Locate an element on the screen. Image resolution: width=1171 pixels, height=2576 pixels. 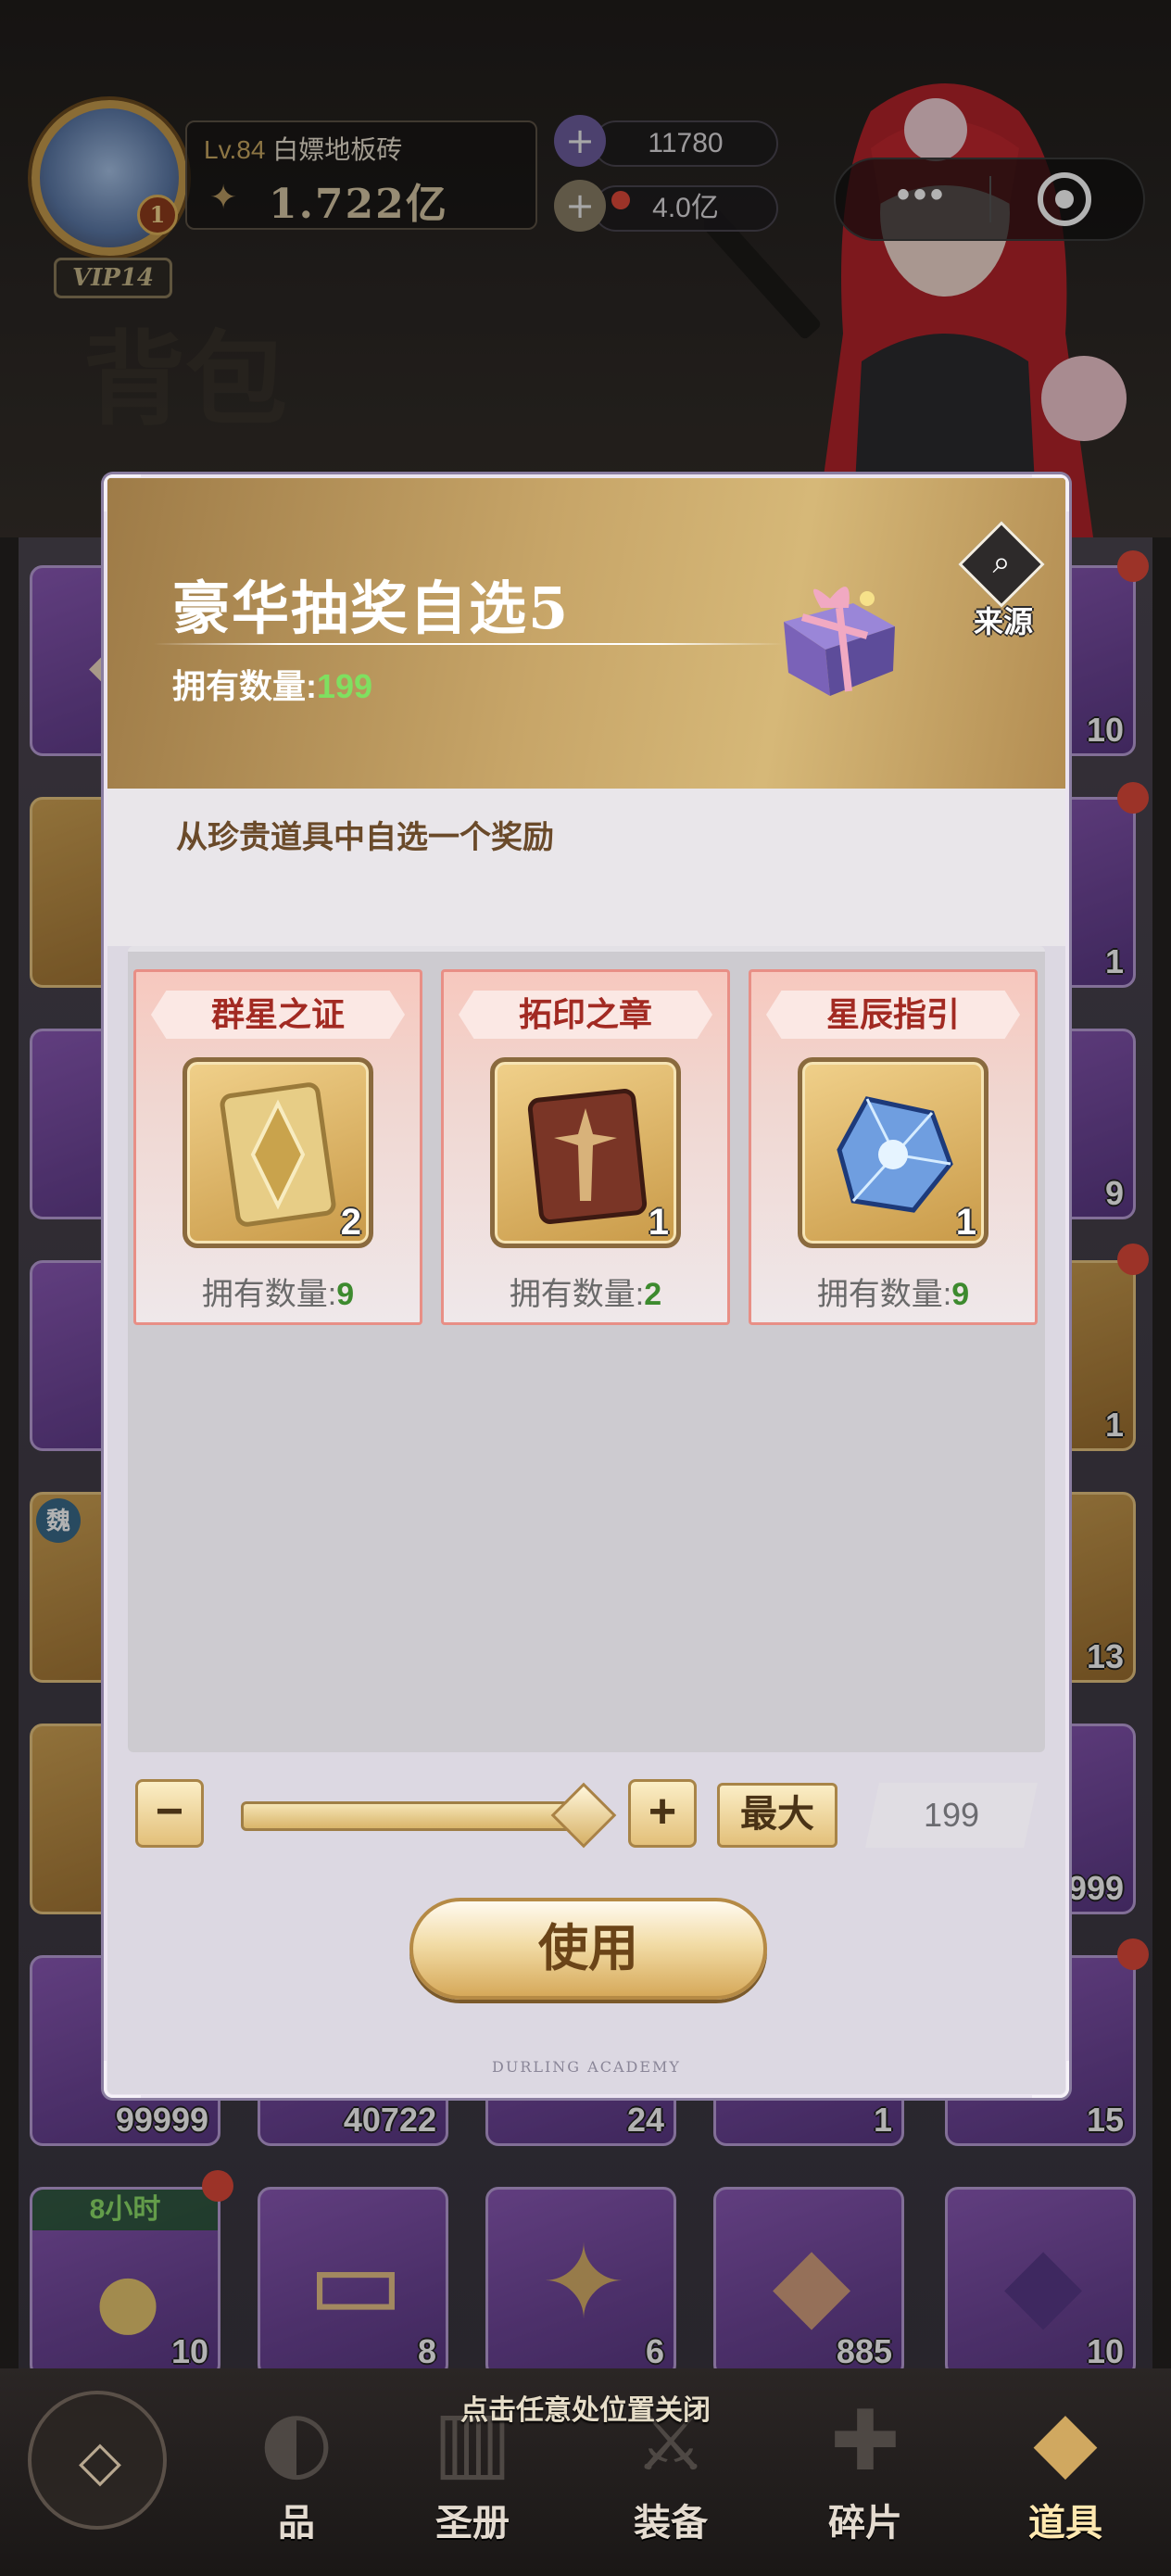
choice-card-1: 群星之证 2 拥有数量:9 is located at coordinates (278, 1147).